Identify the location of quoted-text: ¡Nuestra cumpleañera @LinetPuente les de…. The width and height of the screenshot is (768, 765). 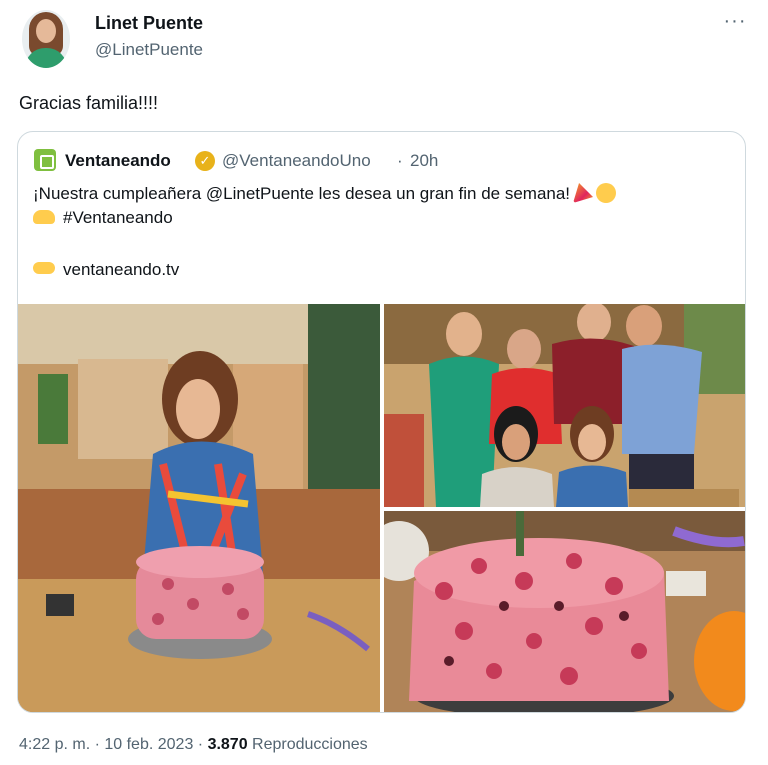
(302, 193).